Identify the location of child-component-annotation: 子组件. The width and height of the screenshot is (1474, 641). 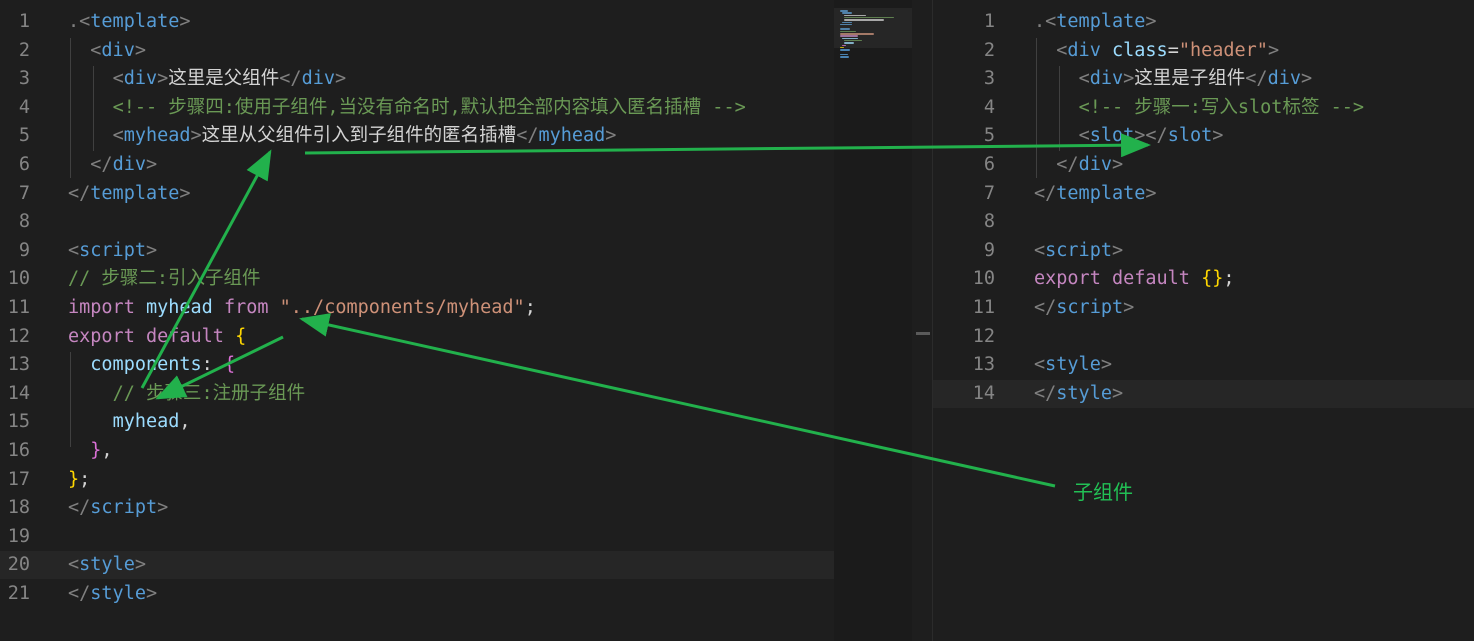
(1103, 492).